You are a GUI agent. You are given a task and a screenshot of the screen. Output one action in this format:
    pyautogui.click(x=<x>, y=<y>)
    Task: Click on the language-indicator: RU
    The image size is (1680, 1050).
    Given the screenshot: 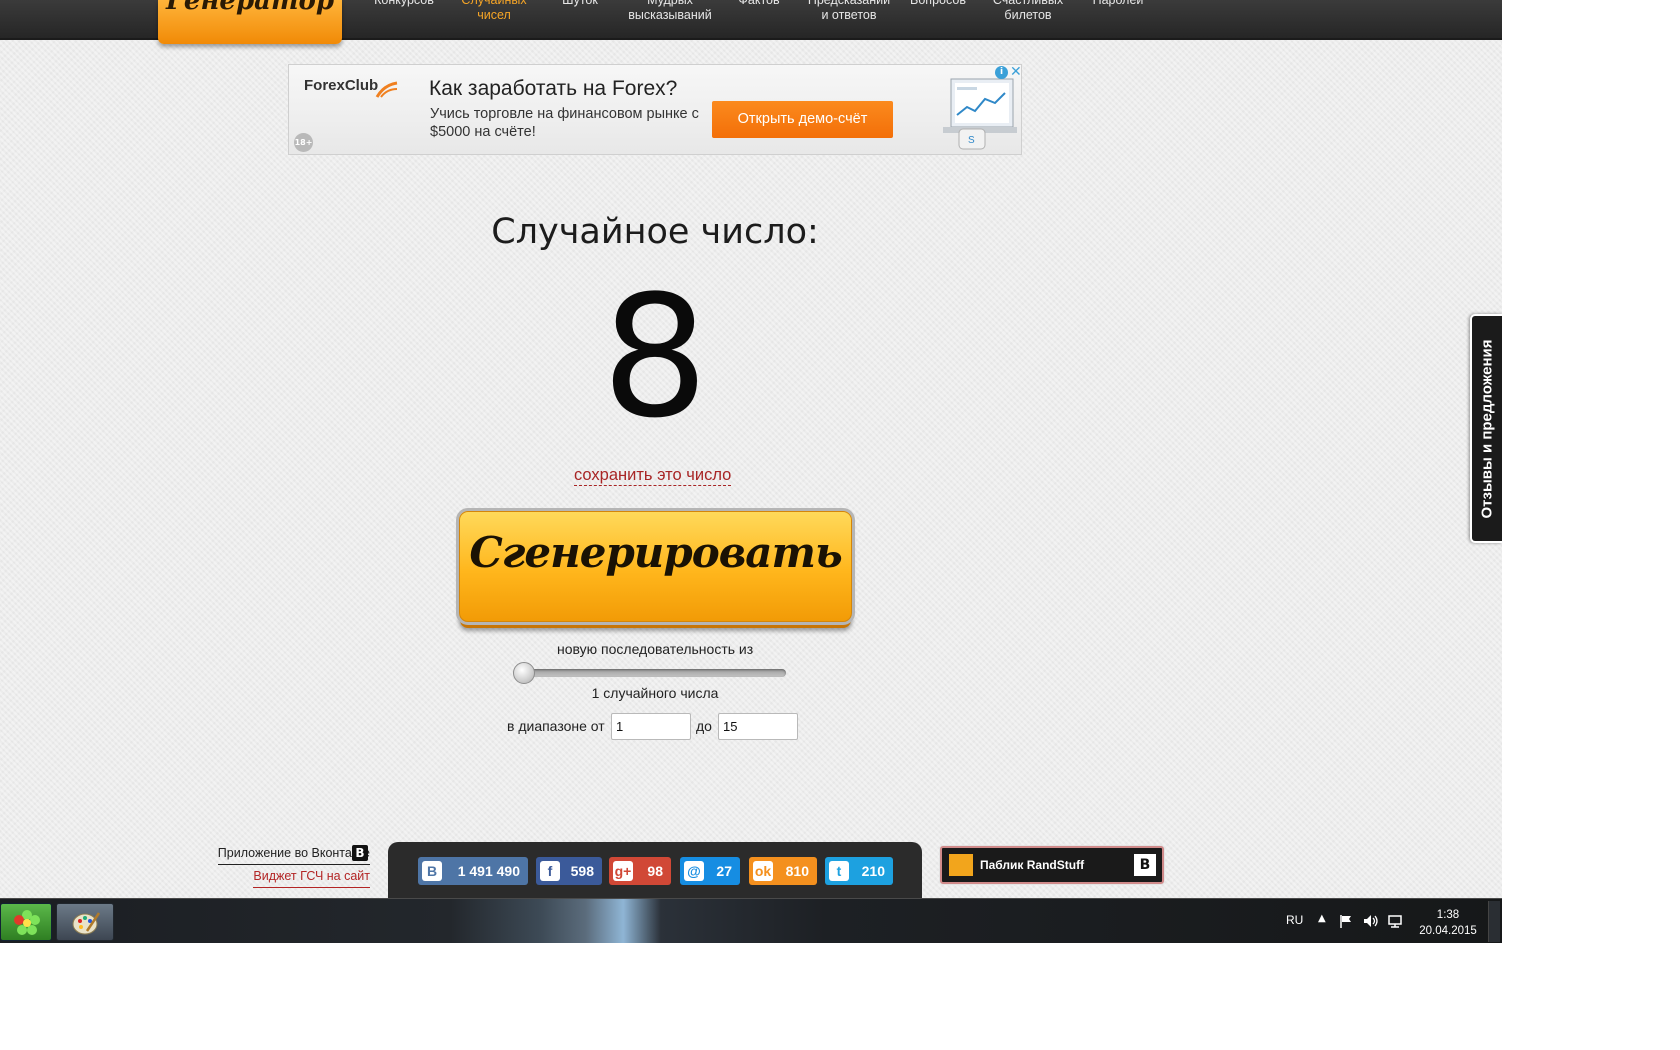 What is the action you would take?
    pyautogui.click(x=1294, y=920)
    